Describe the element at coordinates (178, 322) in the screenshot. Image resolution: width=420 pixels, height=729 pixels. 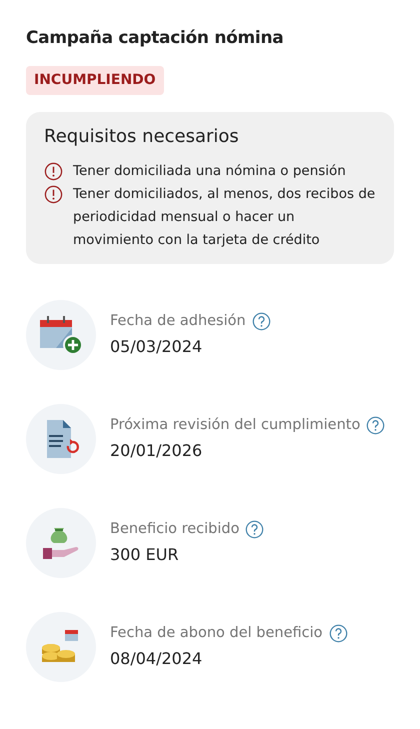
I see `detail-label: Fecha de adhesión` at that location.